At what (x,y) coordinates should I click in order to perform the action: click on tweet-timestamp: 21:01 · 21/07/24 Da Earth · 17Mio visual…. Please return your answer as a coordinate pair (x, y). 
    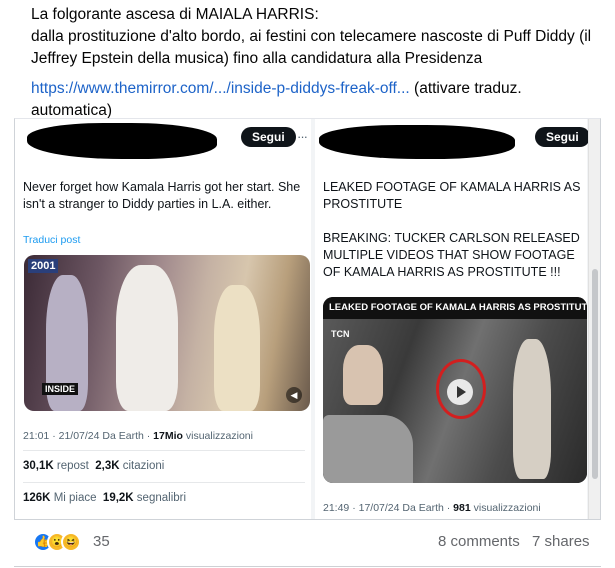
    Looking at the image, I should click on (138, 436).